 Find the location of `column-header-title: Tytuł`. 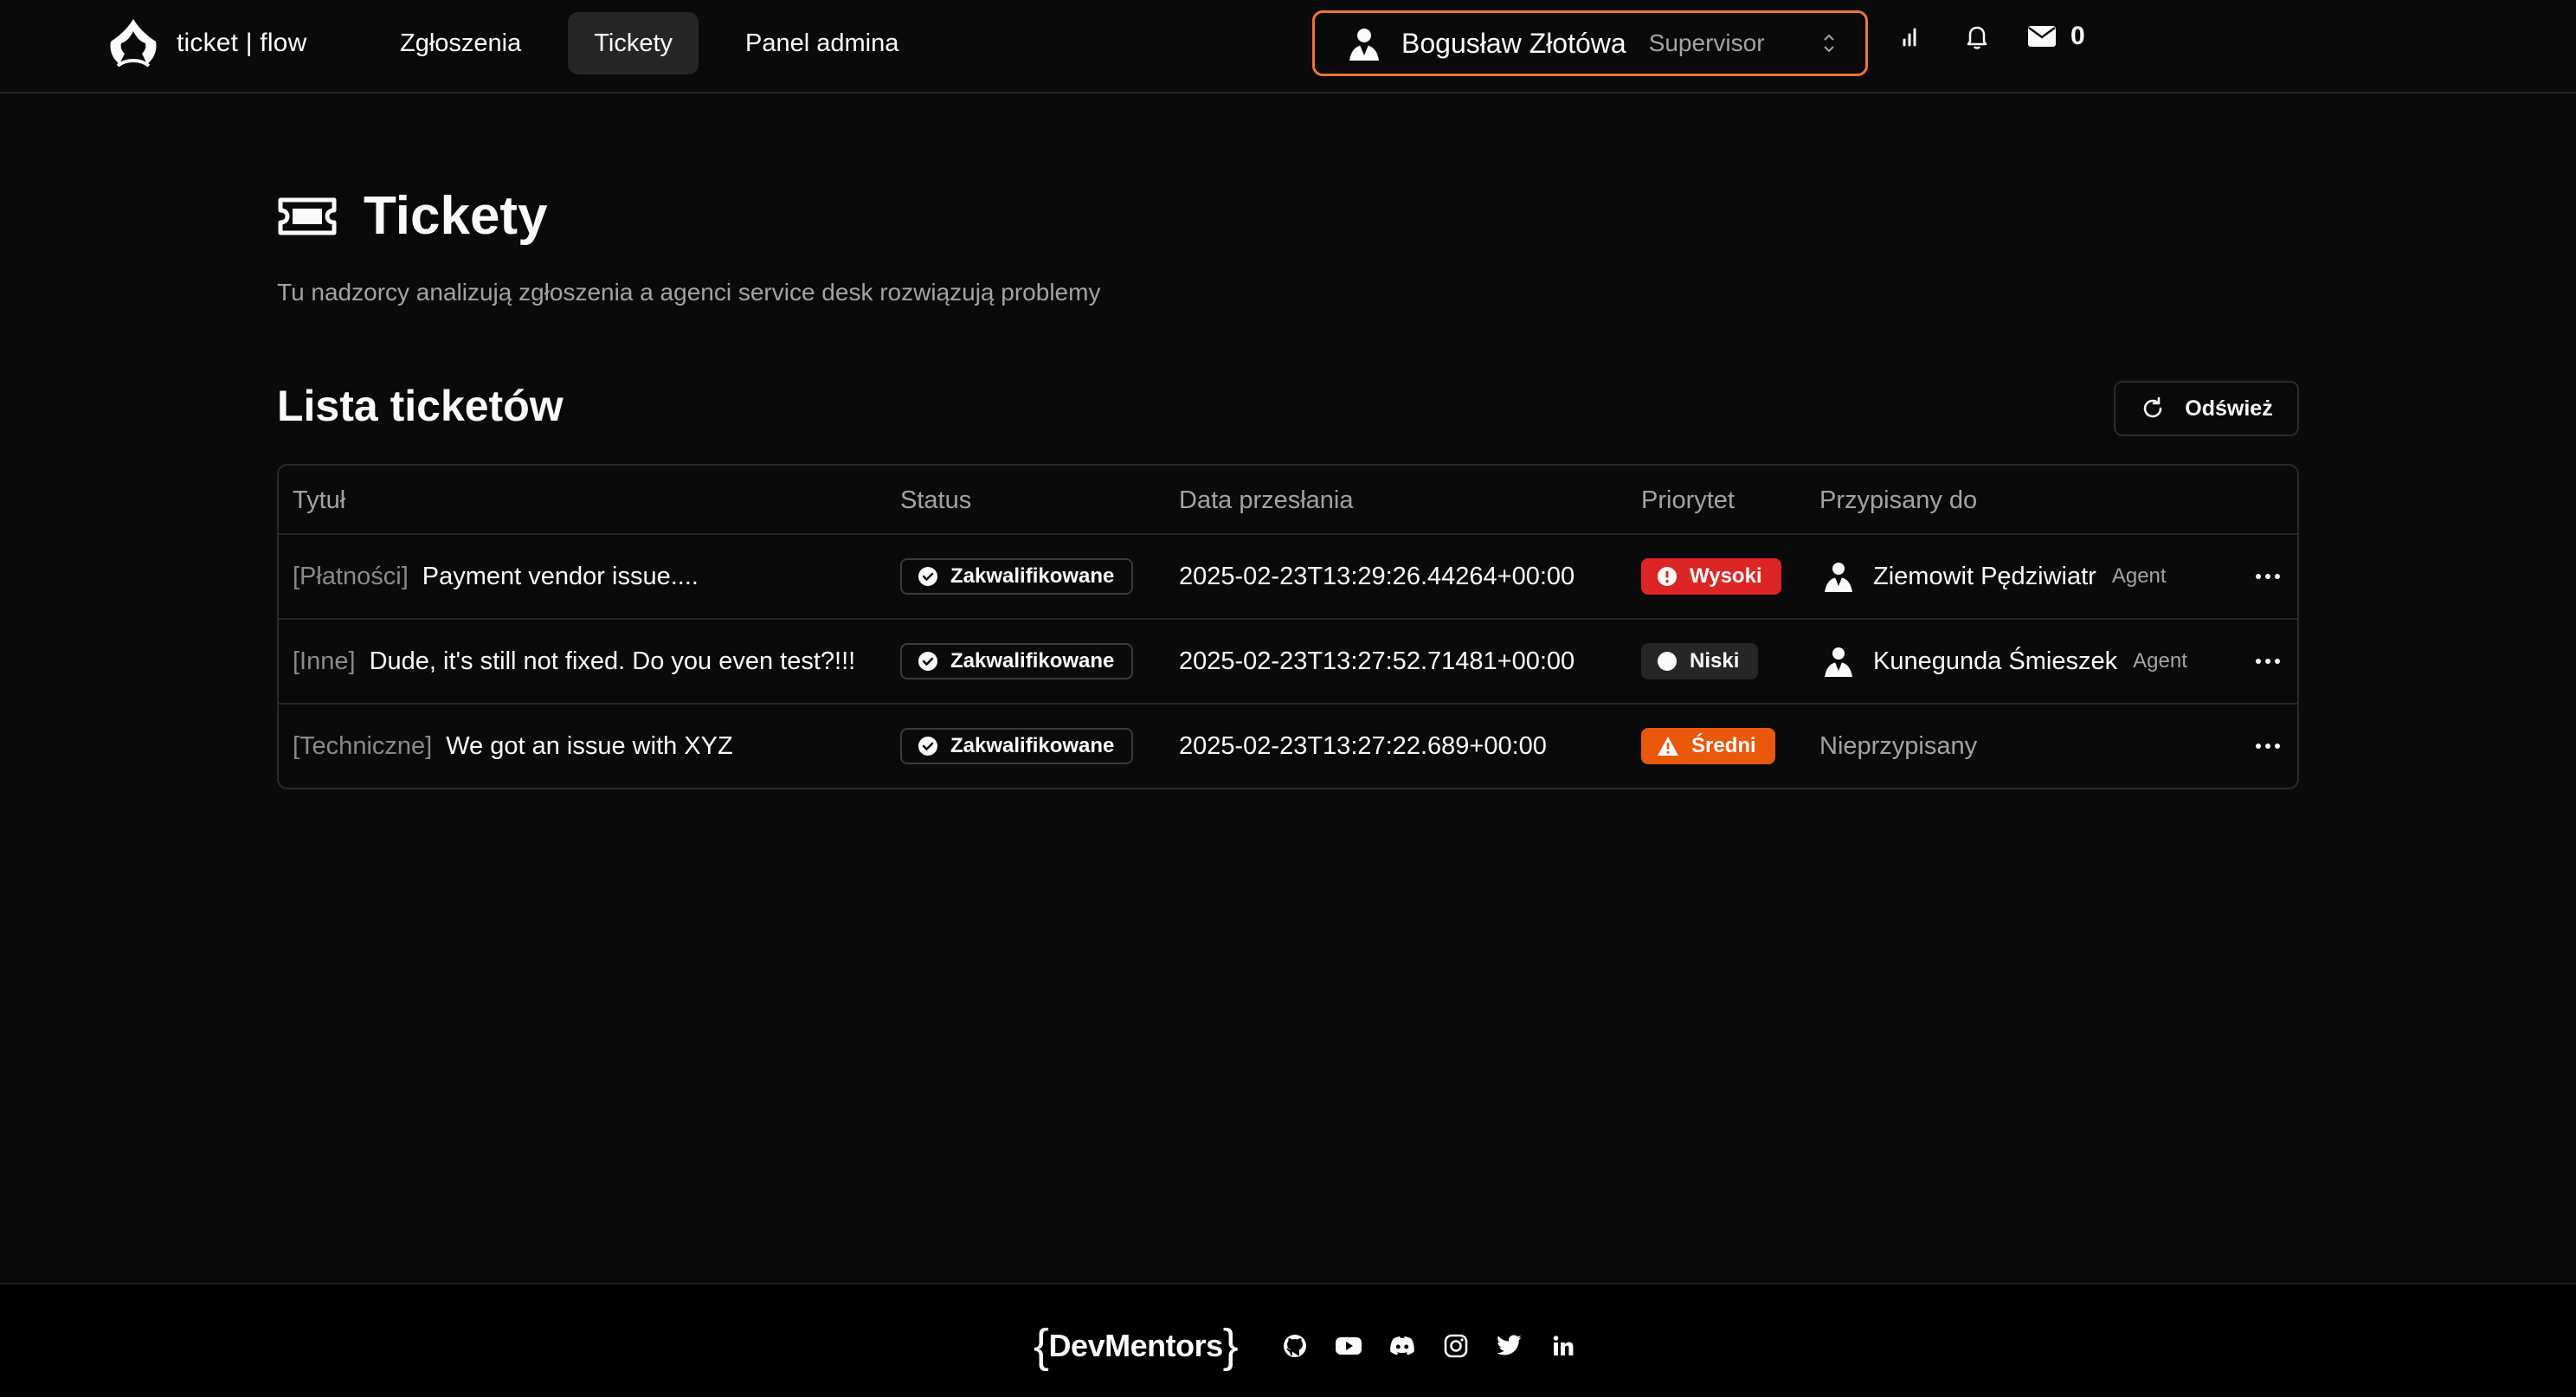

column-header-title: Tytuł is located at coordinates (319, 500).